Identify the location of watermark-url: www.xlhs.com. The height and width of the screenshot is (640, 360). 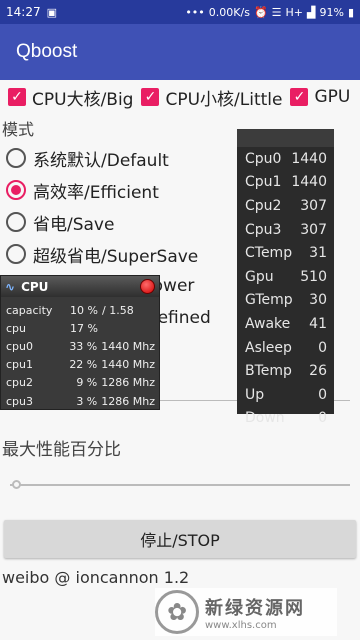
(241, 625).